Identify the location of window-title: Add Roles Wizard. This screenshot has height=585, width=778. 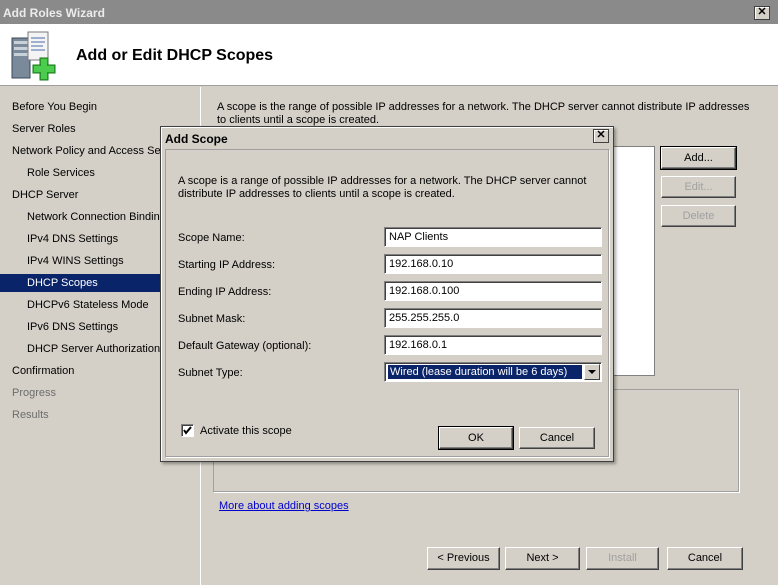
(54, 13).